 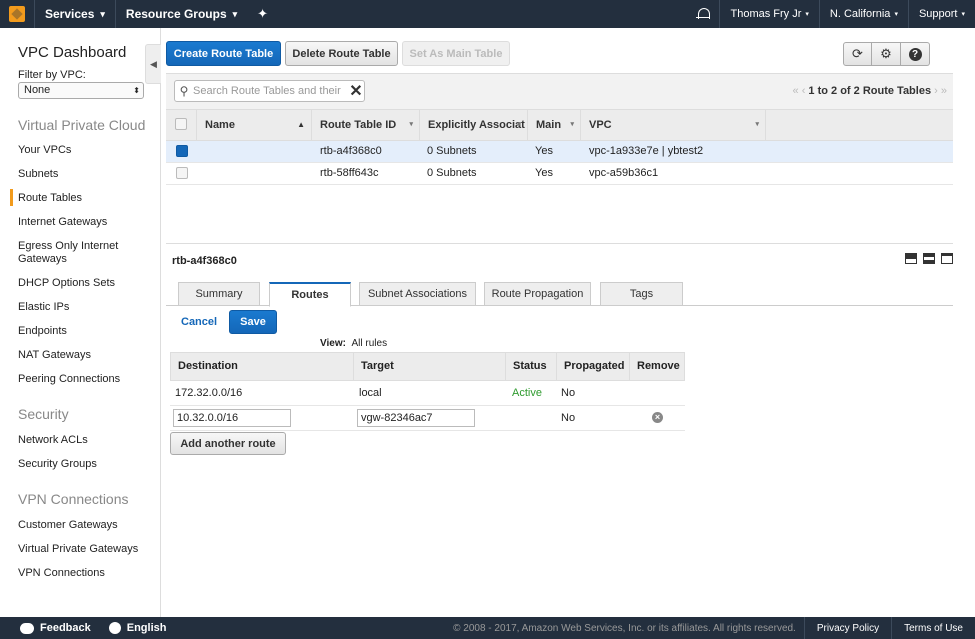 What do you see at coordinates (624, 173) in the screenshot?
I see `cell-vpc: vpc-a59b36c1` at bounding box center [624, 173].